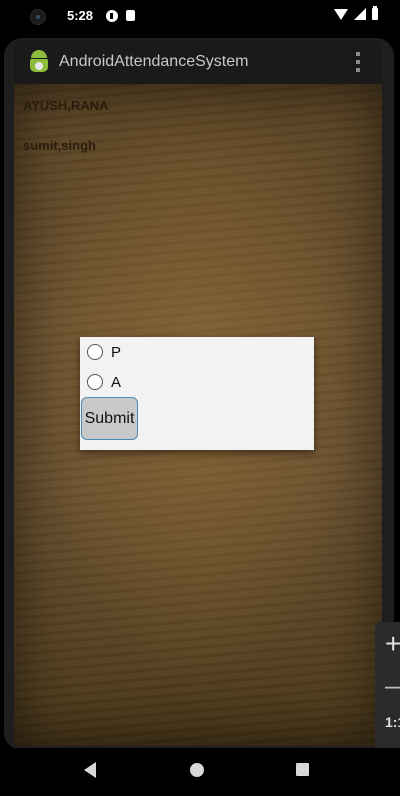 This screenshot has width=400, height=796. Describe the element at coordinates (112, 16) in the screenshot. I see `notification-p-icon` at that location.